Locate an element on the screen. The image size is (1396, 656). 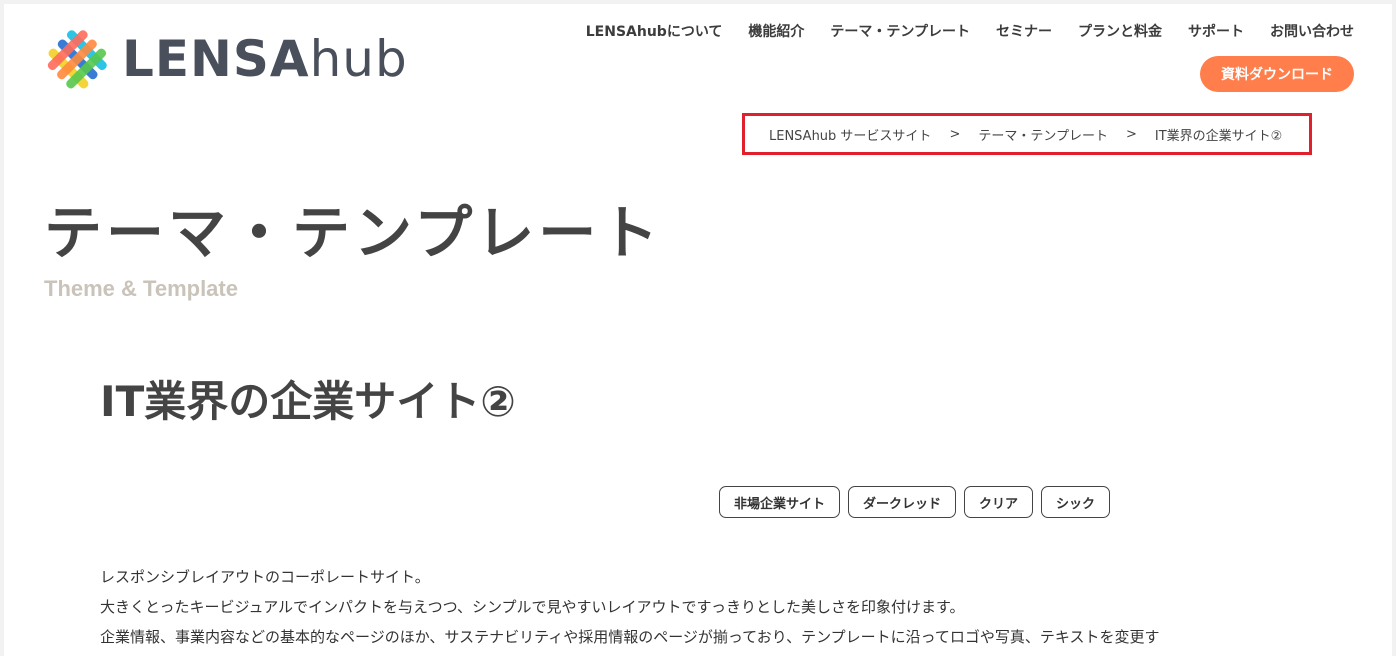
breadcrumb-item-current: IT業界の企業サイト② is located at coordinates (1218, 136).